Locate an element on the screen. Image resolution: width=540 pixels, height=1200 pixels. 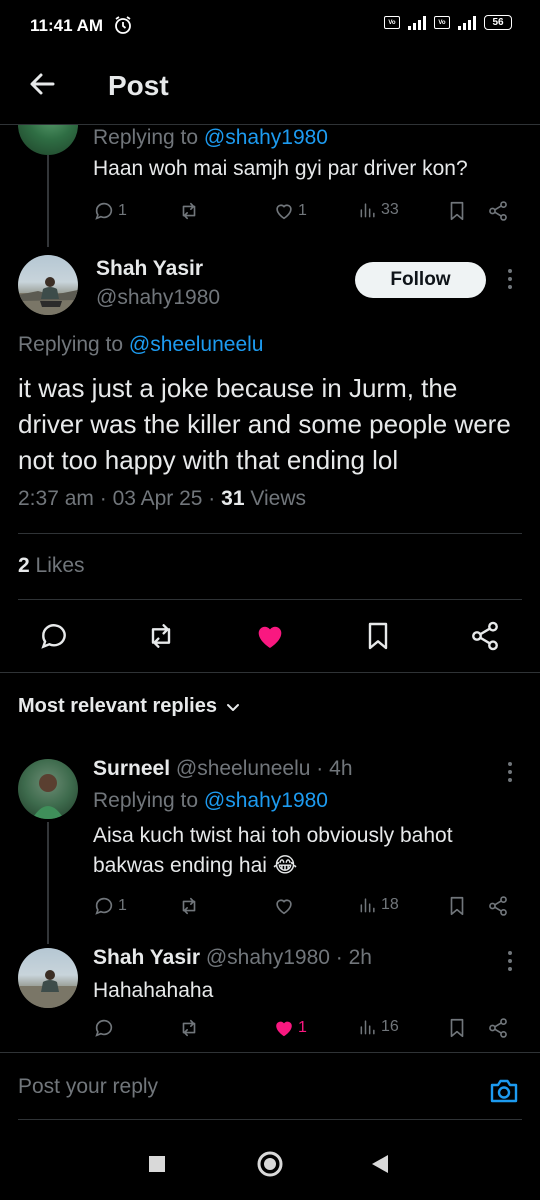
reply-count: 1 is located at coordinates (122, 905).